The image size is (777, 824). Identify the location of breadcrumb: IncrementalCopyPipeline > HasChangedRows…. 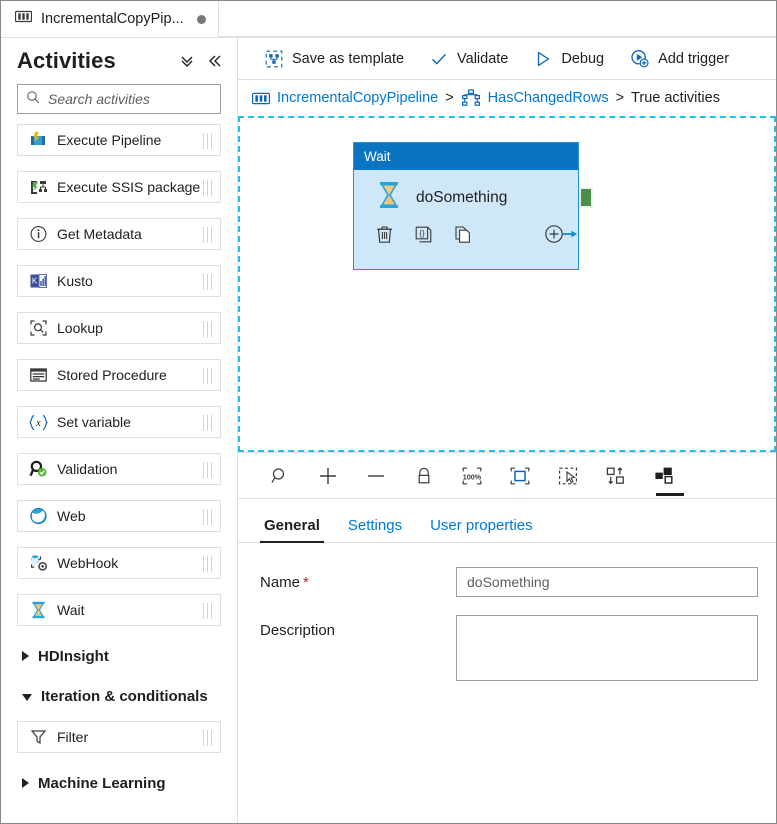
(507, 98).